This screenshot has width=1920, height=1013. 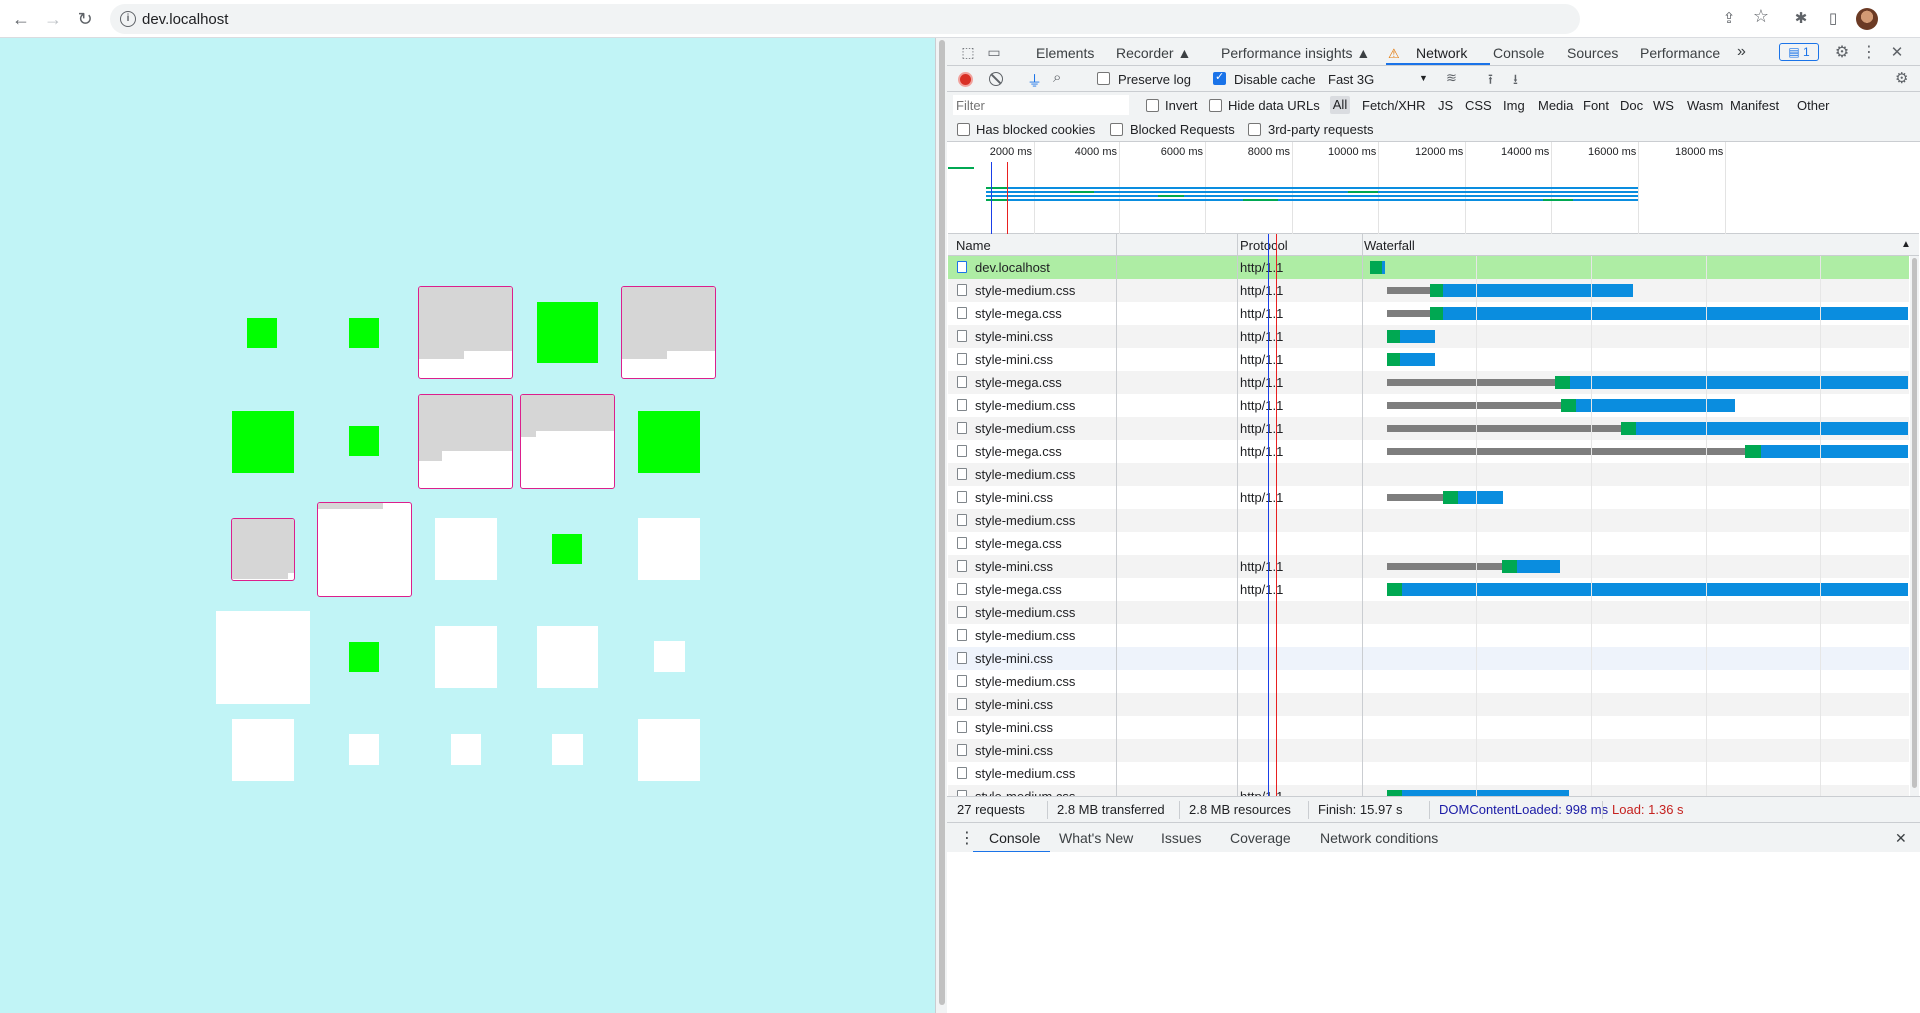 What do you see at coordinates (1705, 105) in the screenshot?
I see `type-filter-wasm: Wasm` at bounding box center [1705, 105].